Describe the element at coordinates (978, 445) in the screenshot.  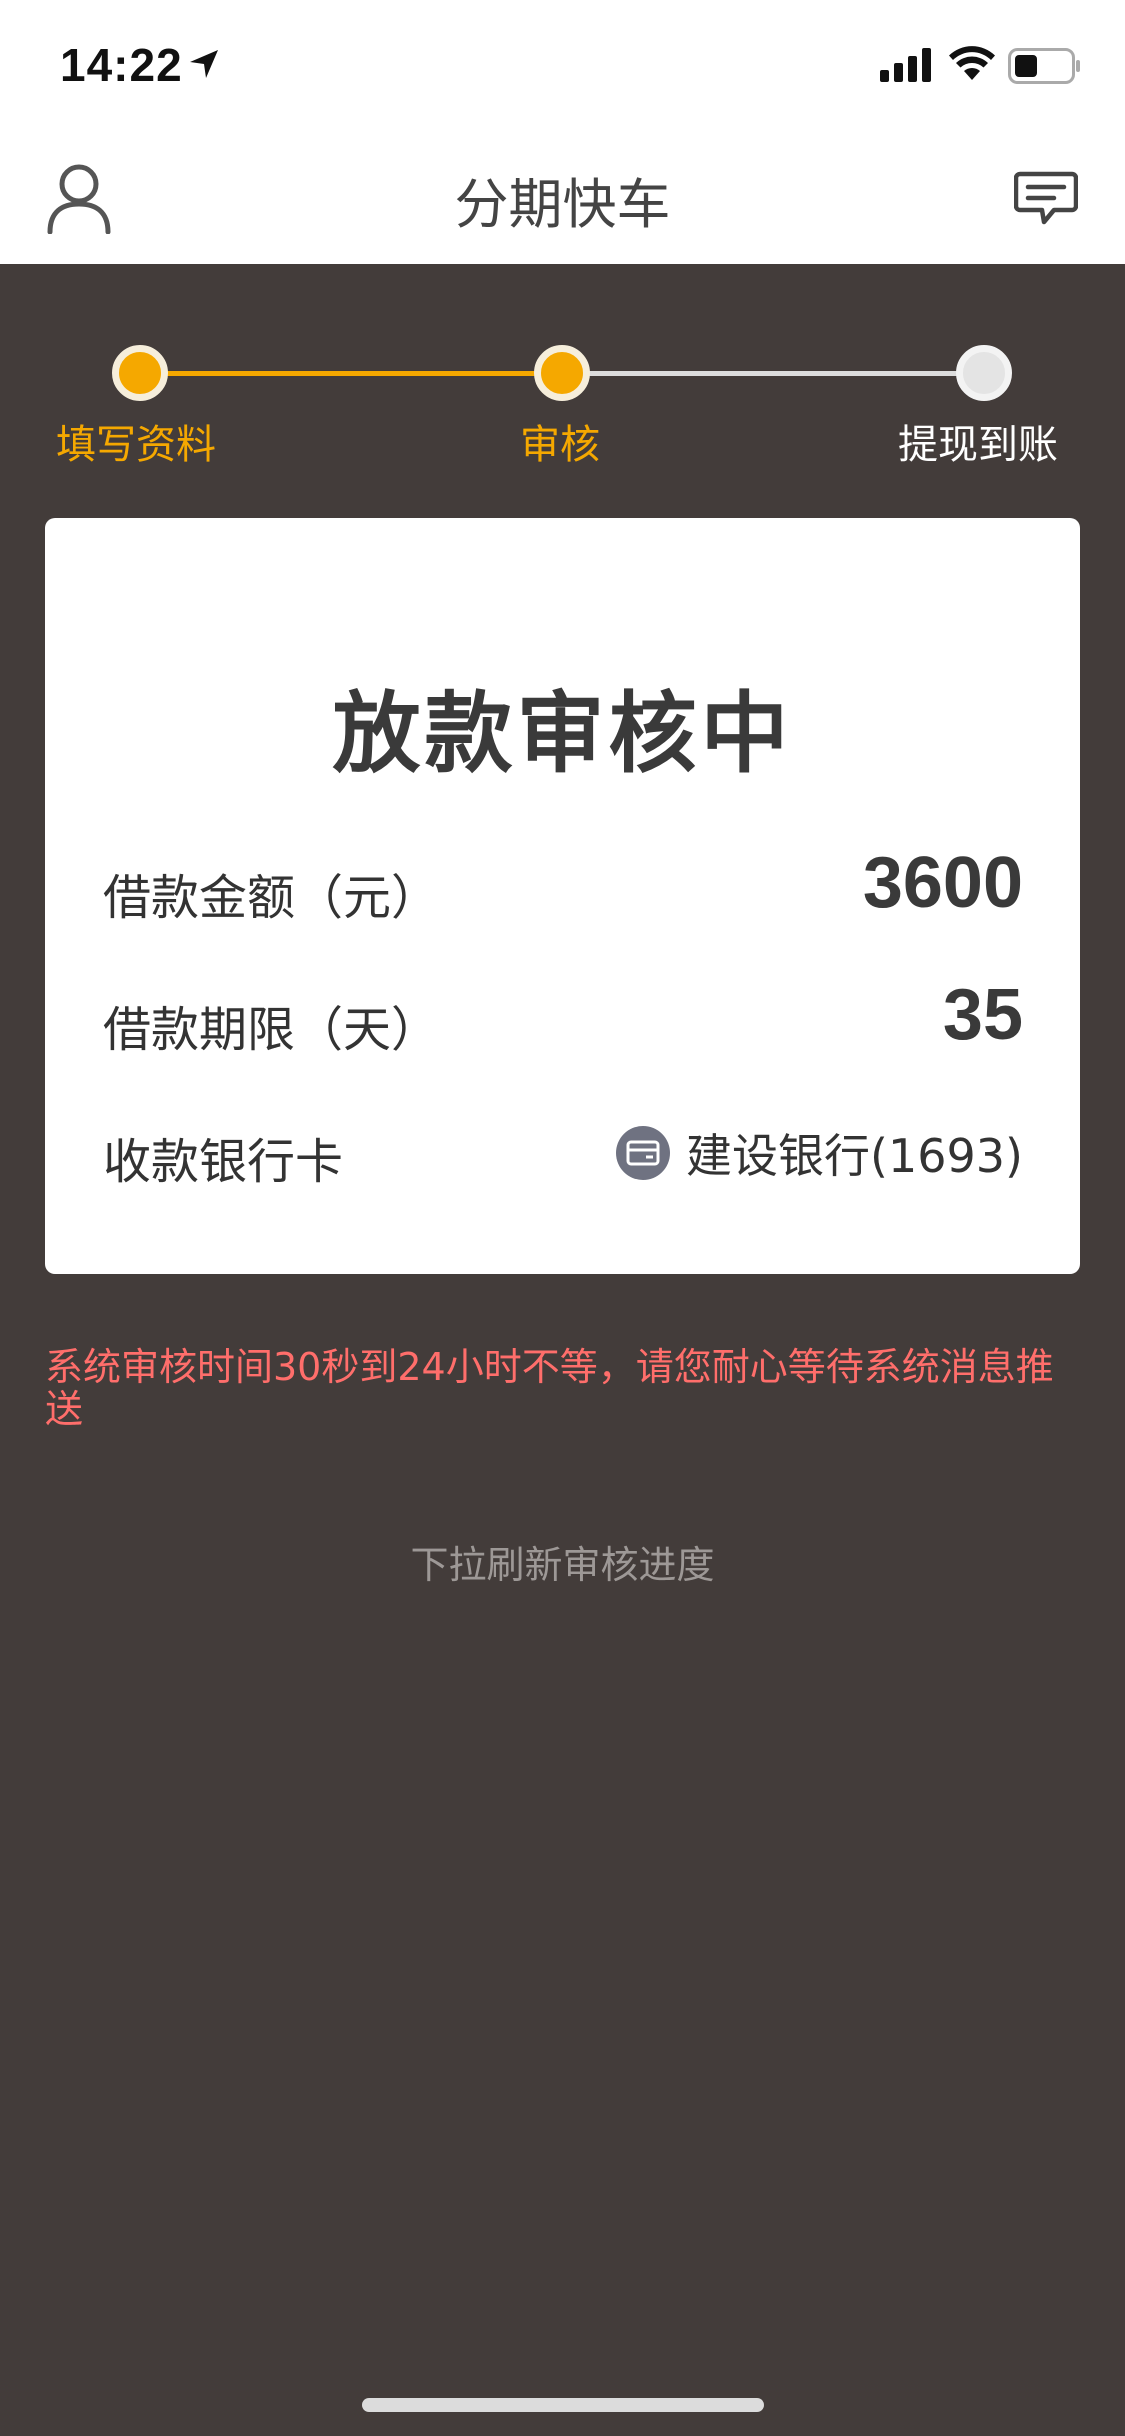
I see `step-label-withdraw: 提现到账` at that location.